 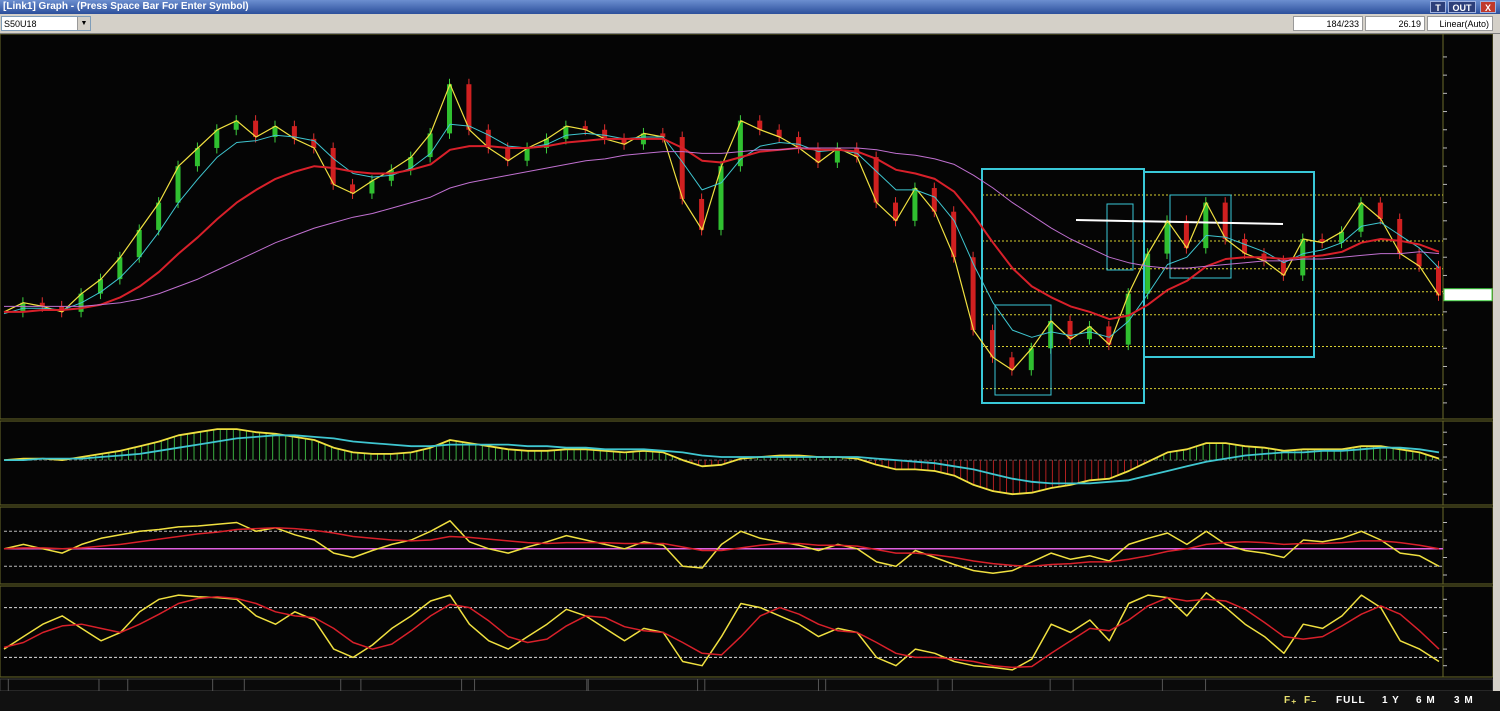 What do you see at coordinates (1468, 295) in the screenshot?
I see `last-price-box` at bounding box center [1468, 295].